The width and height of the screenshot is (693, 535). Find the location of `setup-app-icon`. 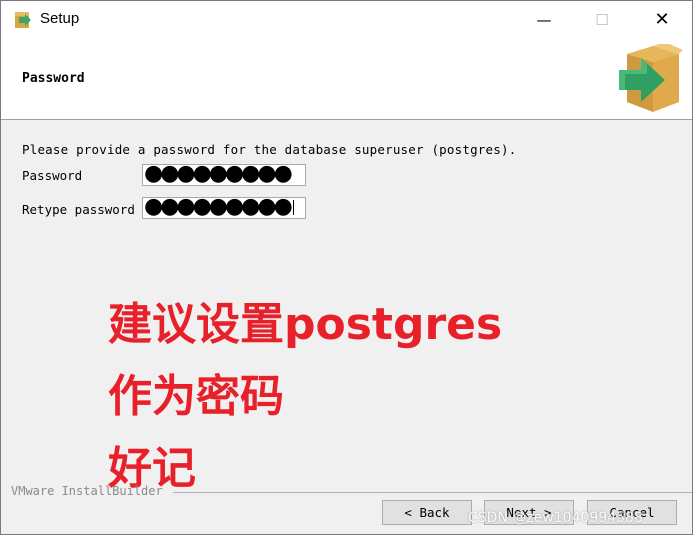

setup-app-icon is located at coordinates (23, 20).